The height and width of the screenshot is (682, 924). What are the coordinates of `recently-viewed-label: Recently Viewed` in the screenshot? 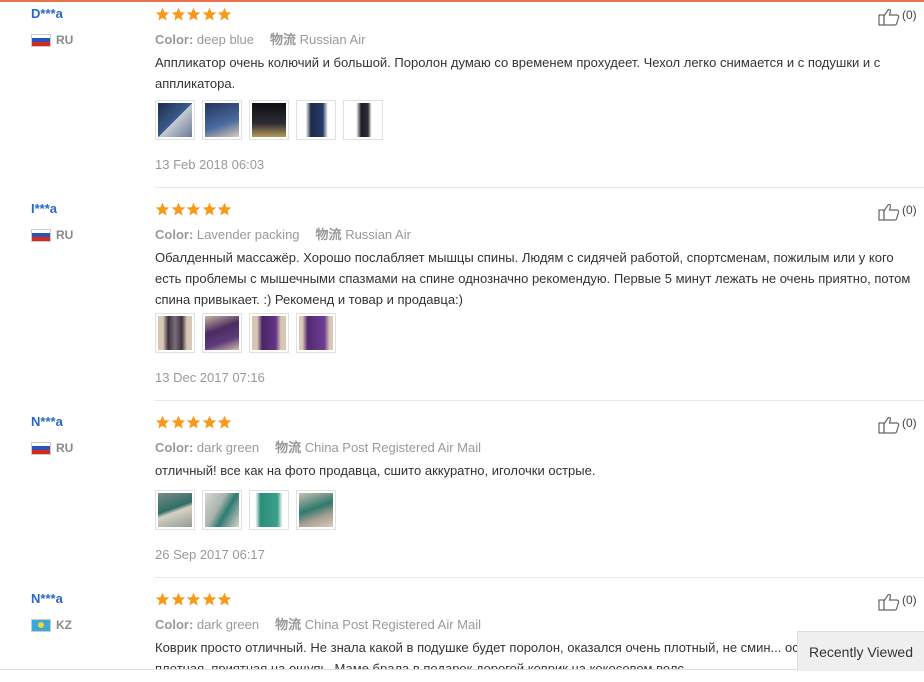 It's located at (861, 651).